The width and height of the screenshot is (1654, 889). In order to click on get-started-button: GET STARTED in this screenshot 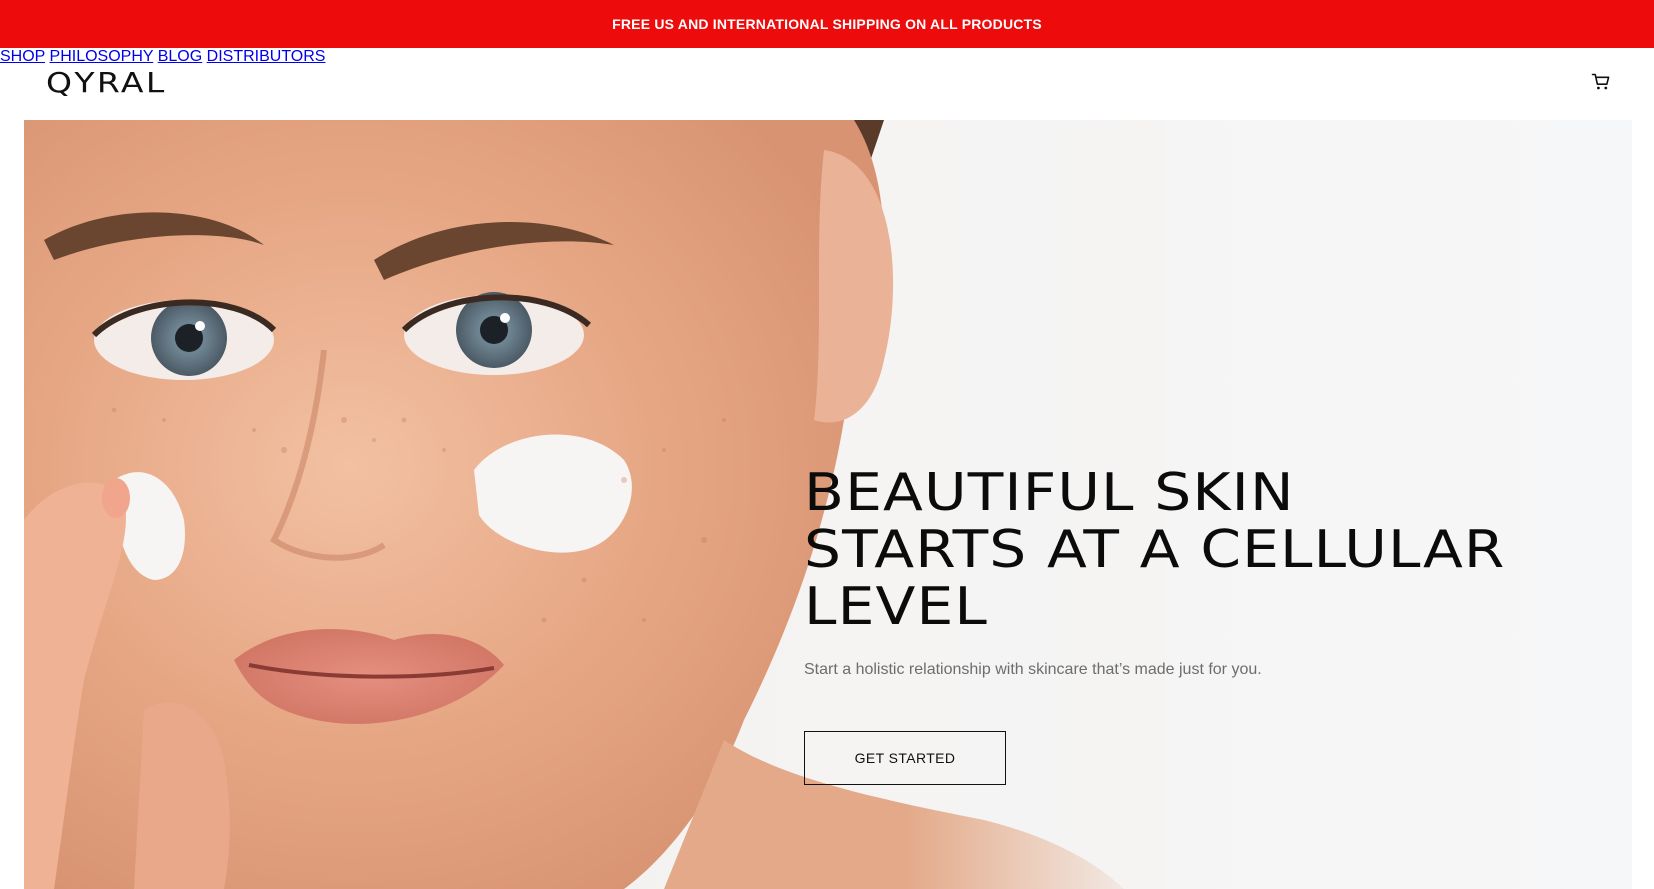, I will do `click(905, 758)`.